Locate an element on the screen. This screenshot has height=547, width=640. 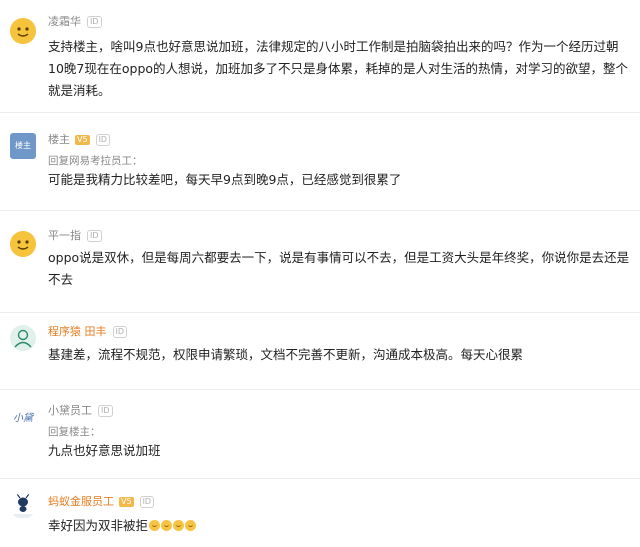
comment-text: 幸好因为双非被拒 is located at coordinates (340, 526).